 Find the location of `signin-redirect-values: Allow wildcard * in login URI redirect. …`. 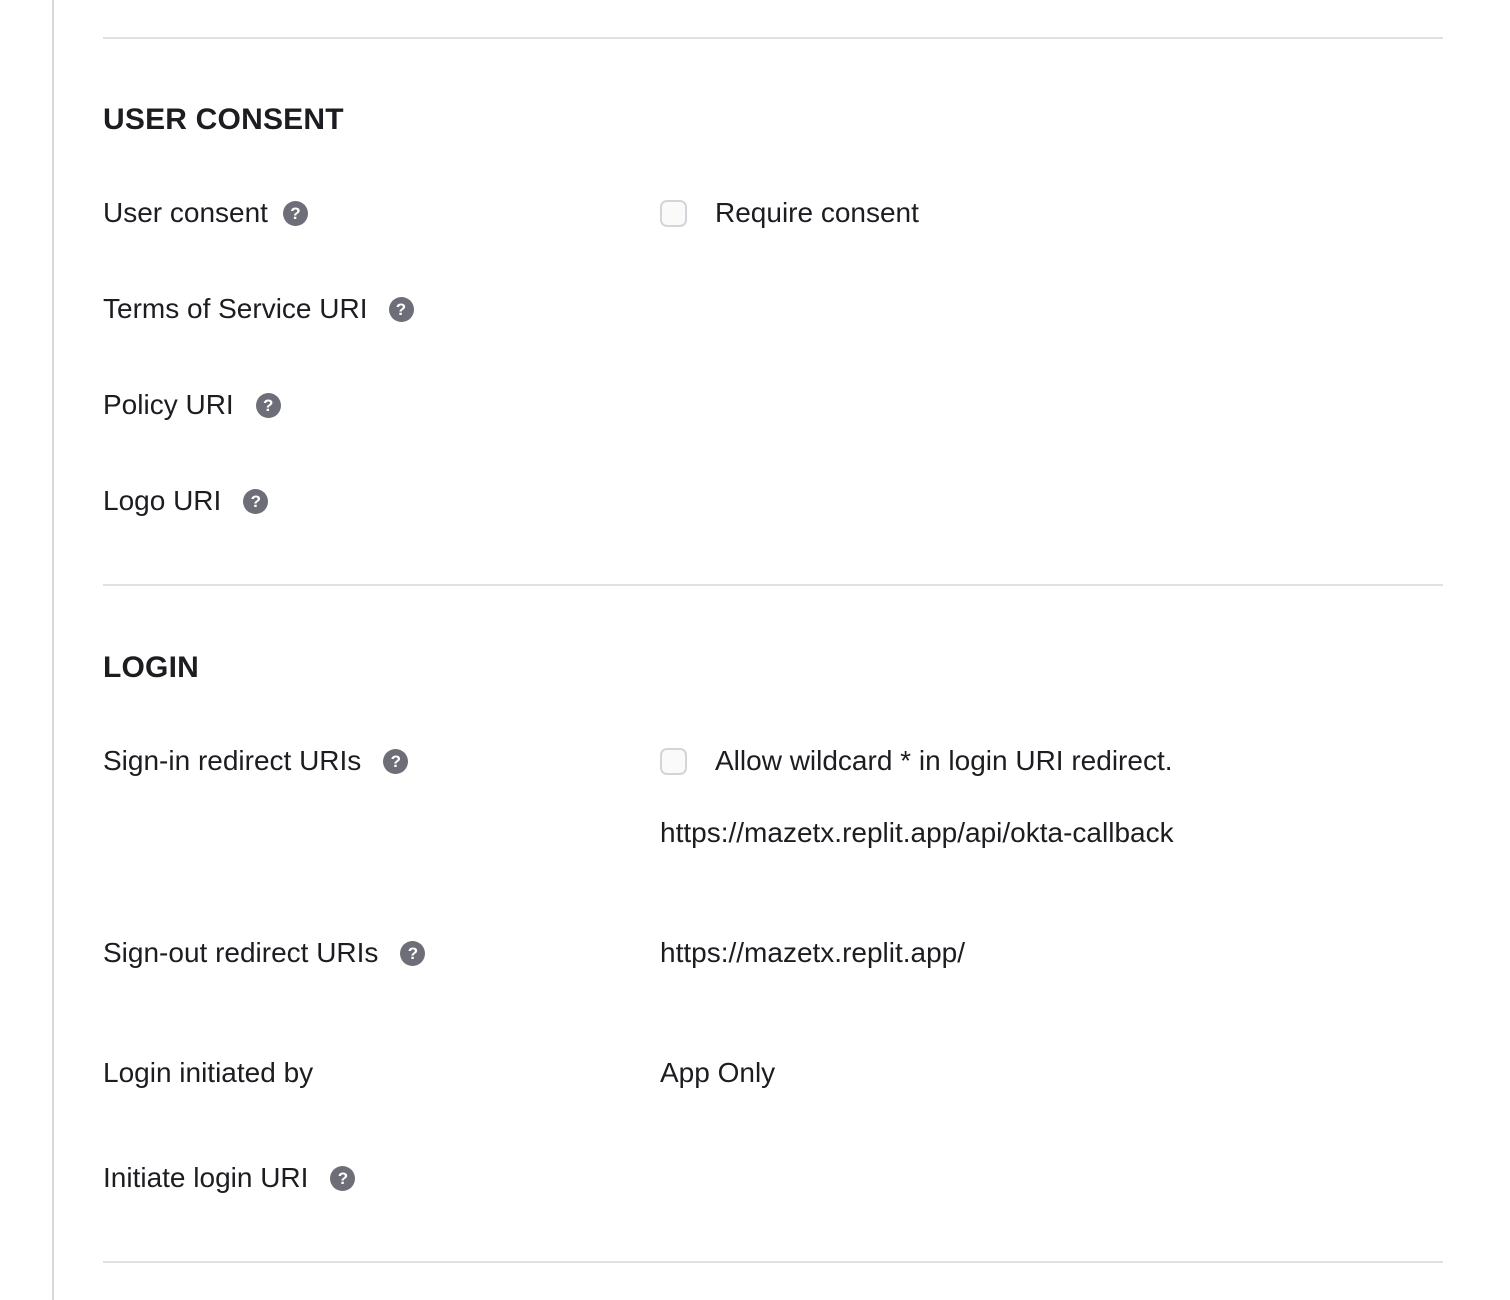

signin-redirect-values: Allow wildcard * in login URI redirect. … is located at coordinates (917, 797).